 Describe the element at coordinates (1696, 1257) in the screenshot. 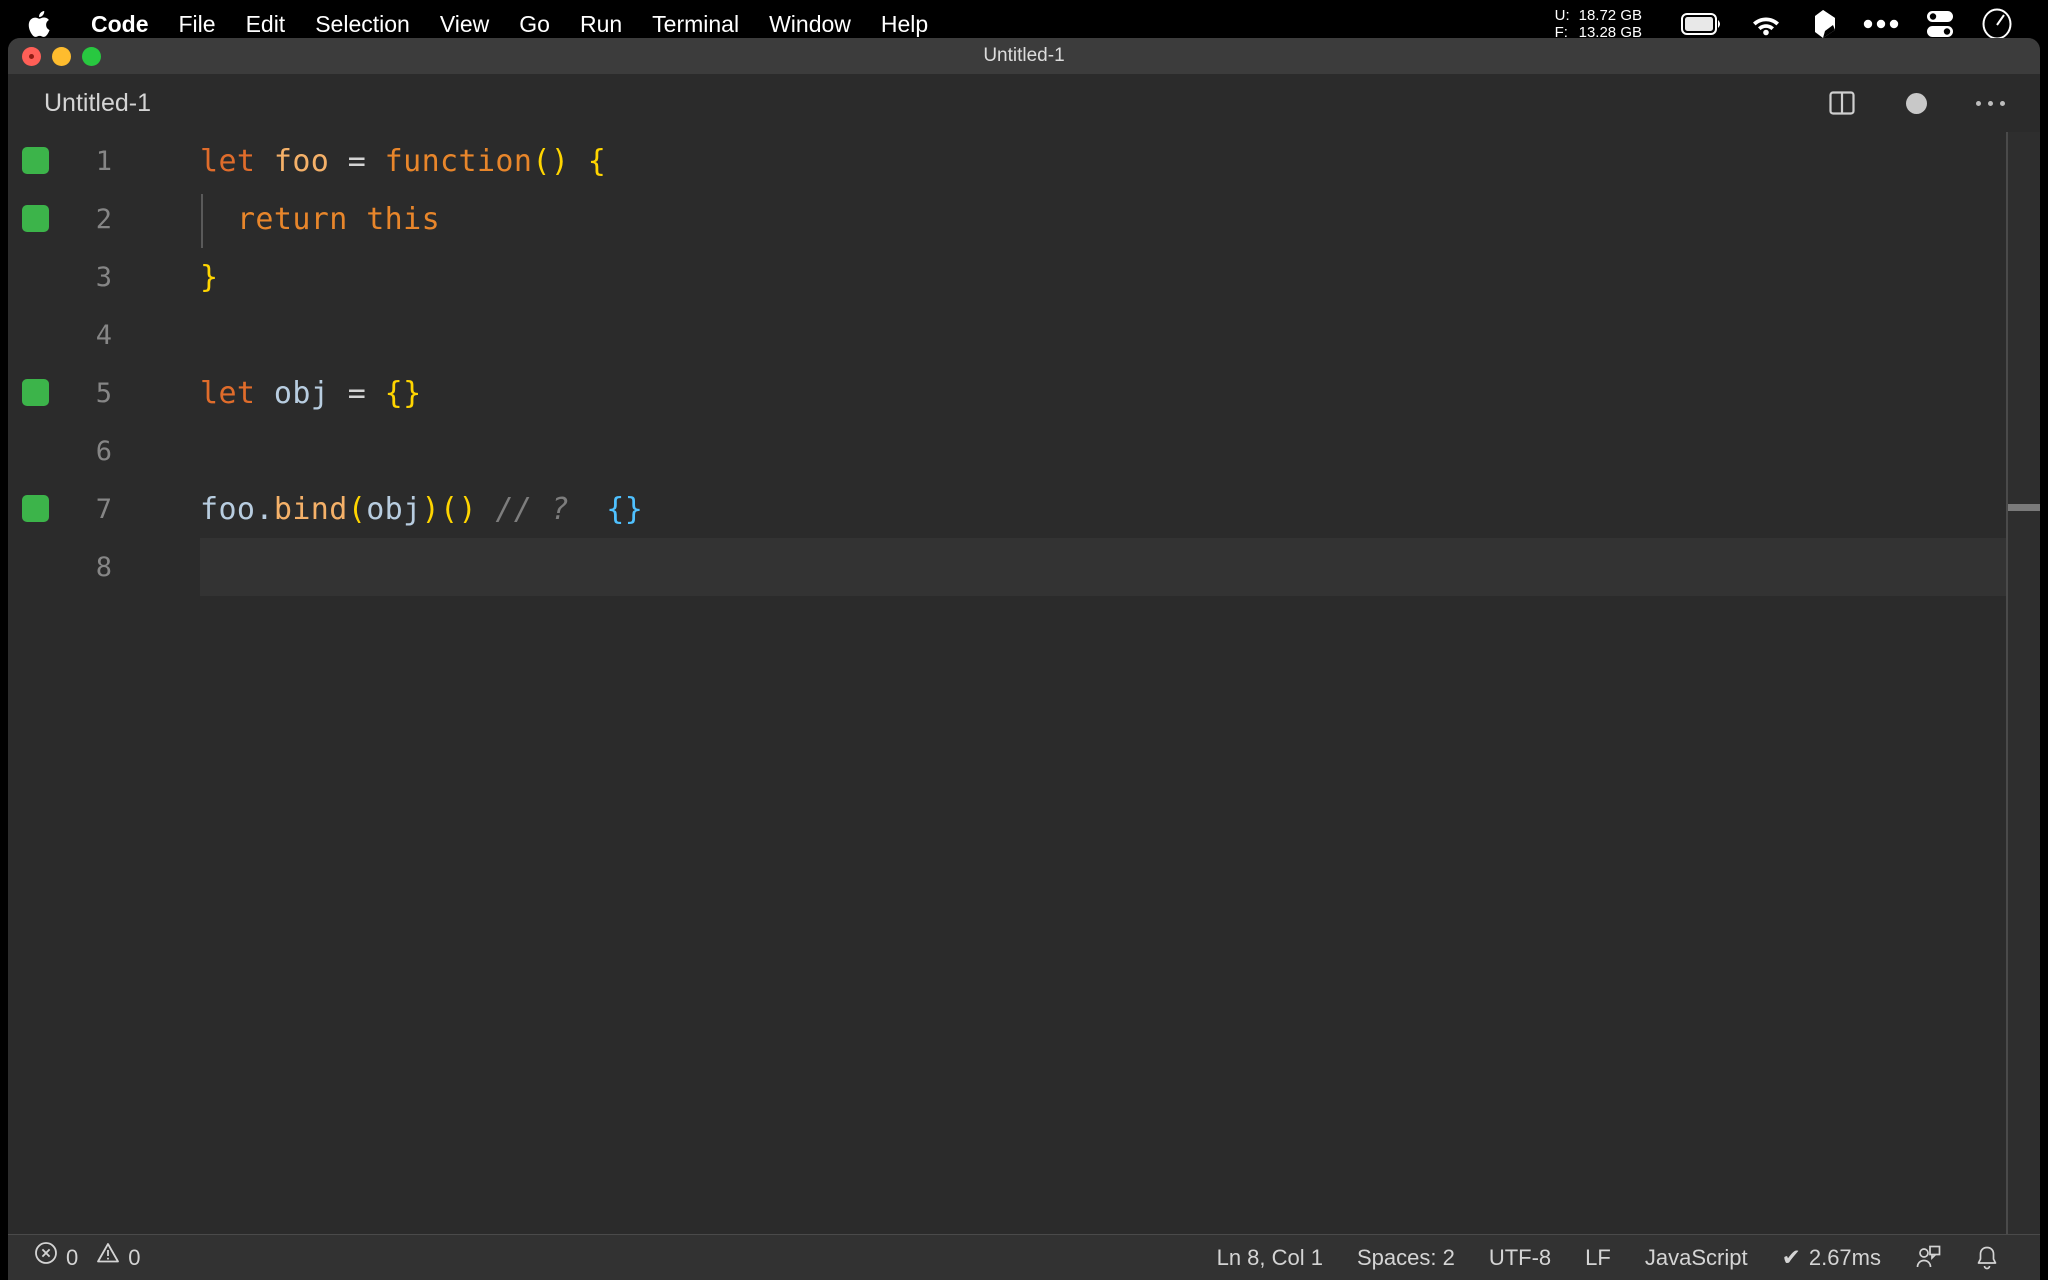

I see `language-mode: JavaScript` at that location.